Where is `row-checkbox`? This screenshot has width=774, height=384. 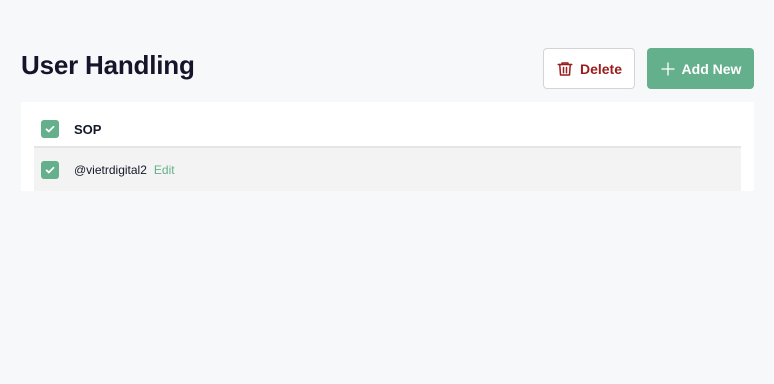
row-checkbox is located at coordinates (50, 169).